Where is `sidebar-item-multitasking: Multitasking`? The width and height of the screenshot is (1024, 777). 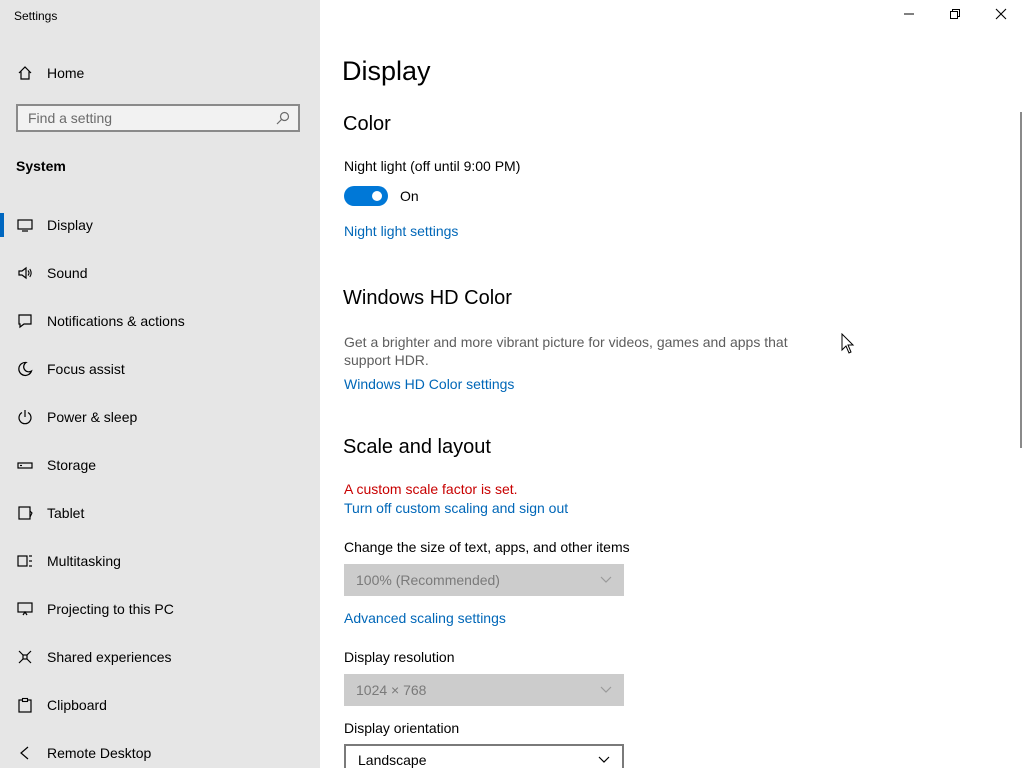
sidebar-item-multitasking: Multitasking is located at coordinates (160, 561).